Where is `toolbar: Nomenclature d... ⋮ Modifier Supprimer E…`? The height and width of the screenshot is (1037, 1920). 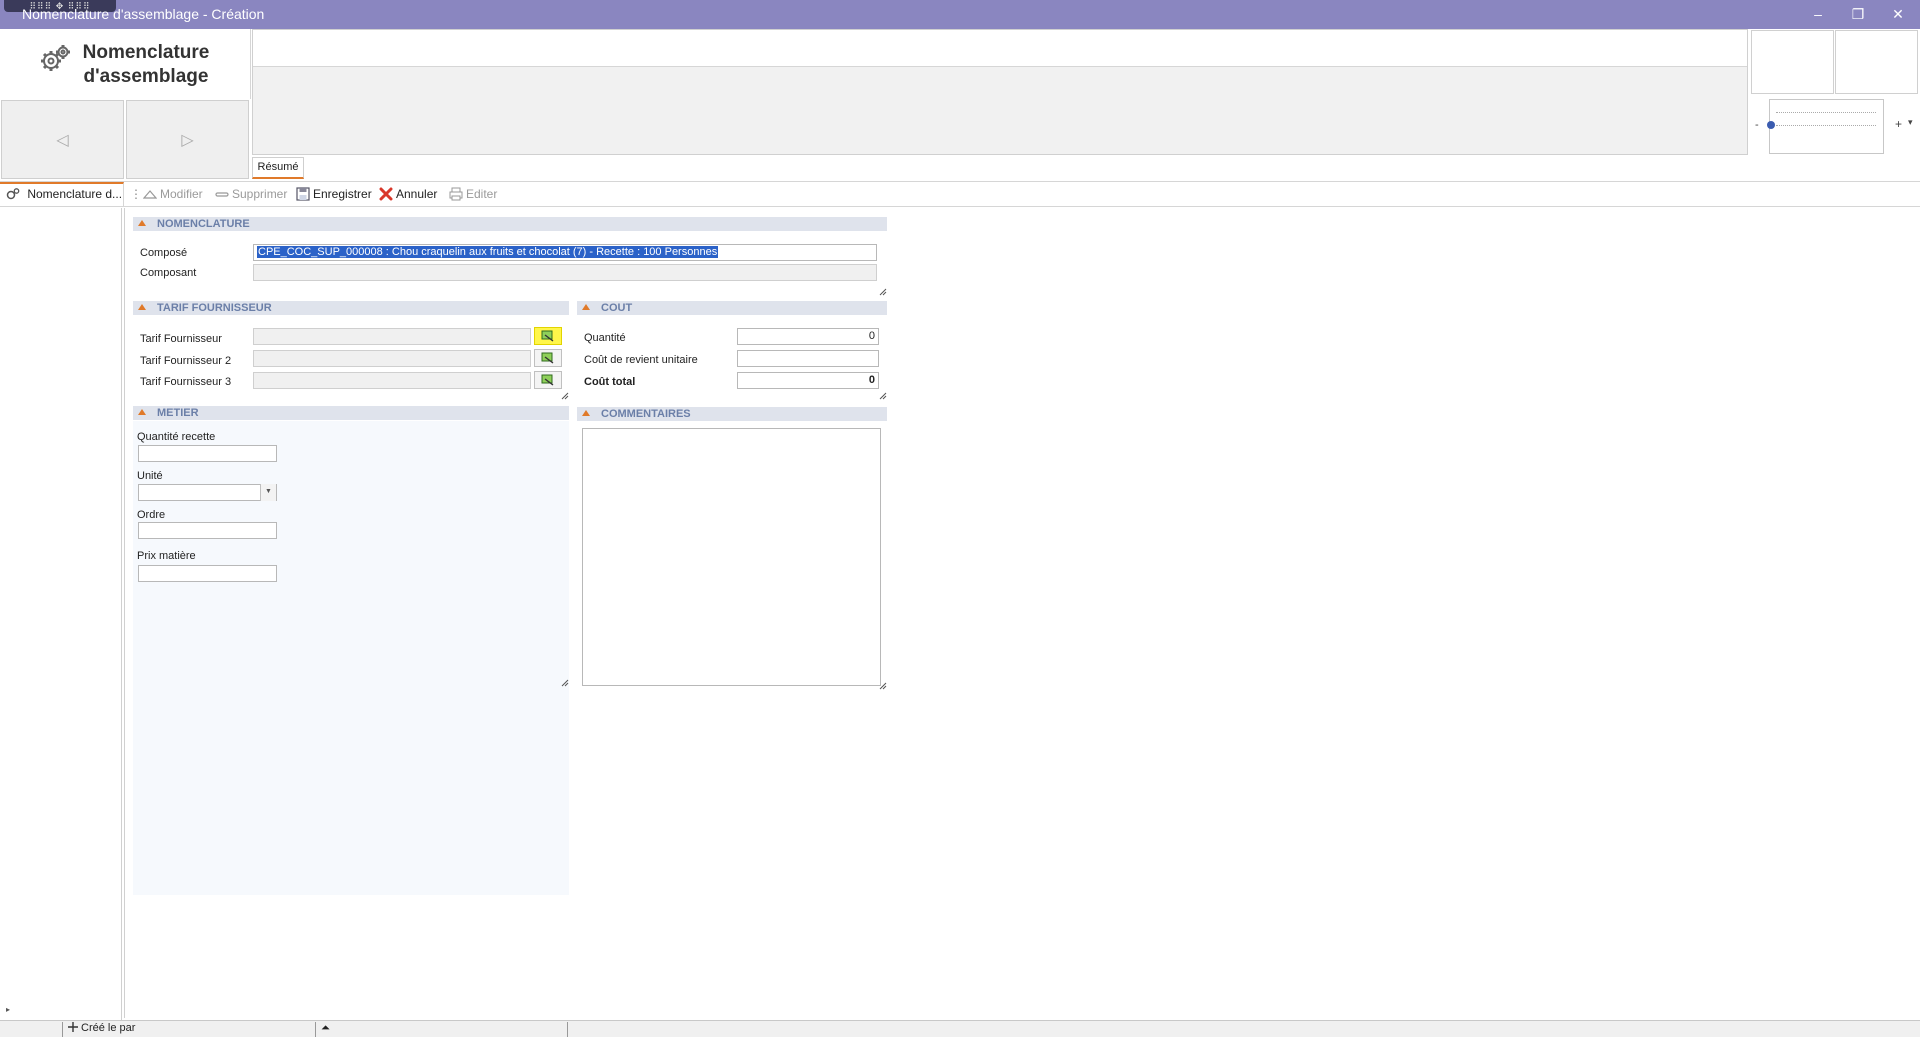
toolbar: Nomenclature d... ⋮ Modifier Supprimer E… is located at coordinates (960, 194).